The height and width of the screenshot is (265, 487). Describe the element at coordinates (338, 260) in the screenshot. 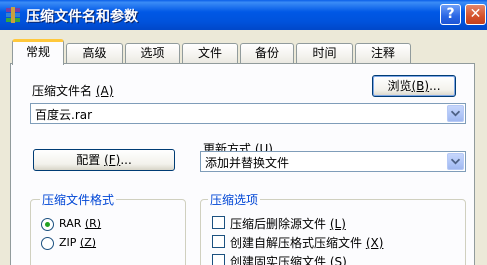

I see `create-solid-accesskey: (S)` at that location.